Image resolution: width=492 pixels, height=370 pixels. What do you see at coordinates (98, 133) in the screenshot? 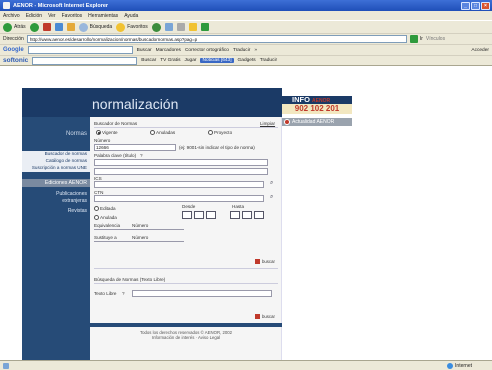
I see `radio-vigente-dot` at bounding box center [98, 133].